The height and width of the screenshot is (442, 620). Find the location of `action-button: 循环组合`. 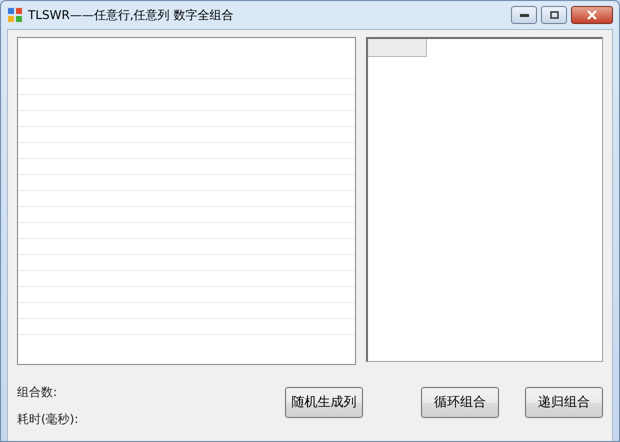

action-button: 循环组合 is located at coordinates (460, 402).